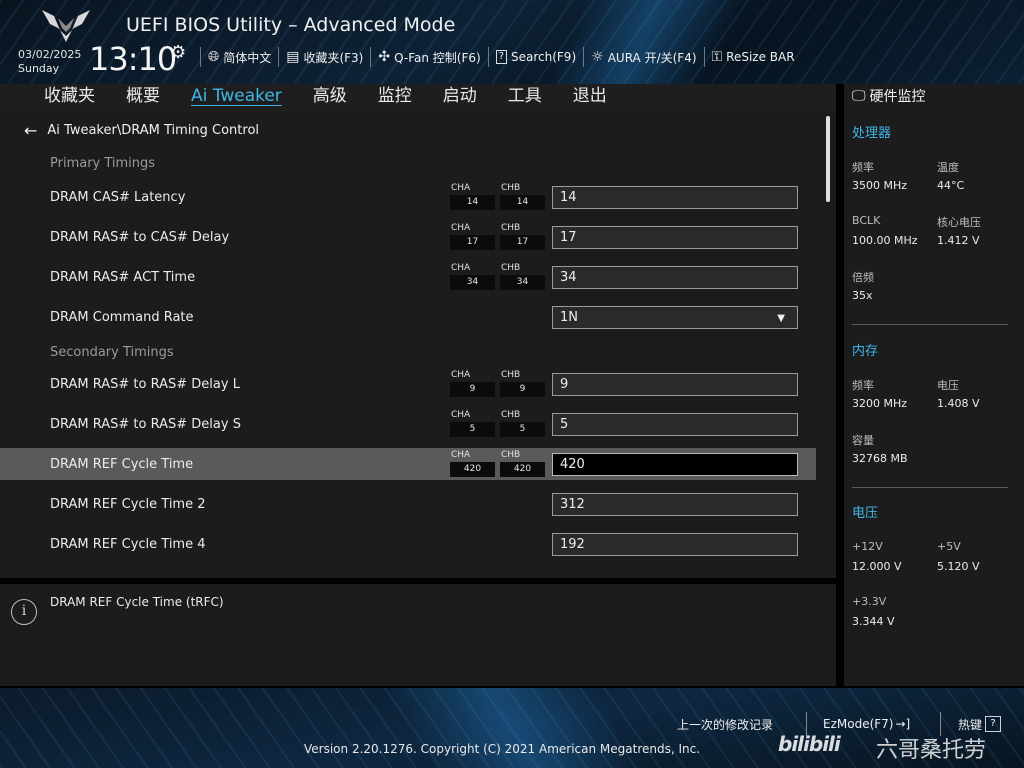 This screenshot has width=1024, height=768. What do you see at coordinates (472, 384) in the screenshot?
I see `channel-cha-readout: CHA 9` at bounding box center [472, 384].